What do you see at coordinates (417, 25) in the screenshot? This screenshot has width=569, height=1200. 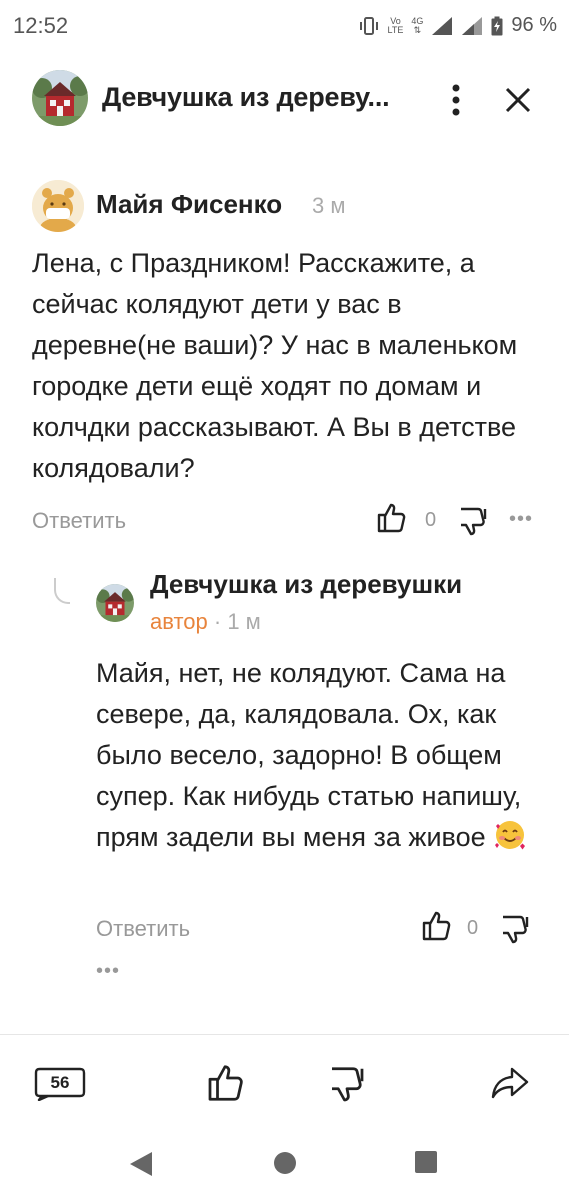 I see `network-4g-indicator: 4G ⇅` at bounding box center [417, 25].